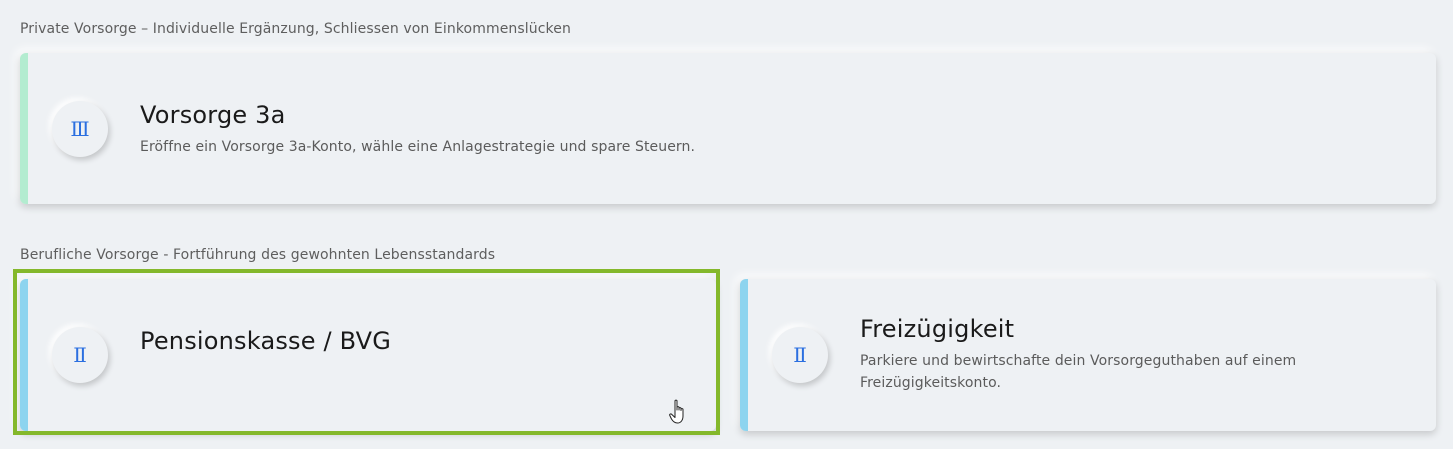 The width and height of the screenshot is (1453, 449). Describe the element at coordinates (213, 115) in the screenshot. I see `card-title: Vorsorge 3a` at that location.